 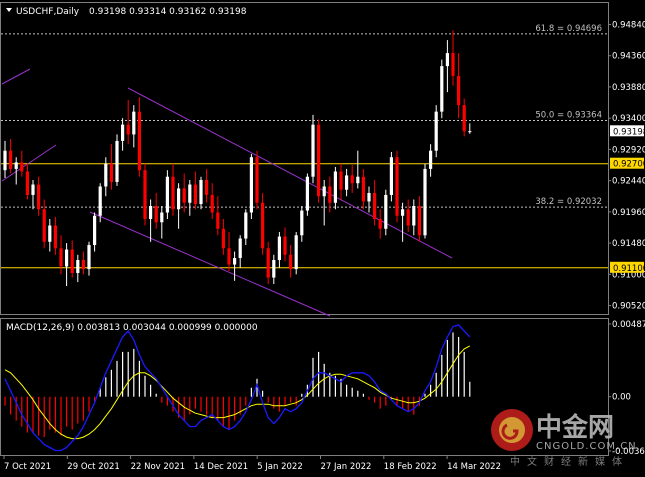 What do you see at coordinates (221, 467) in the screenshot?
I see `date-tick-label-3: 14 Dec 2021` at bounding box center [221, 467].